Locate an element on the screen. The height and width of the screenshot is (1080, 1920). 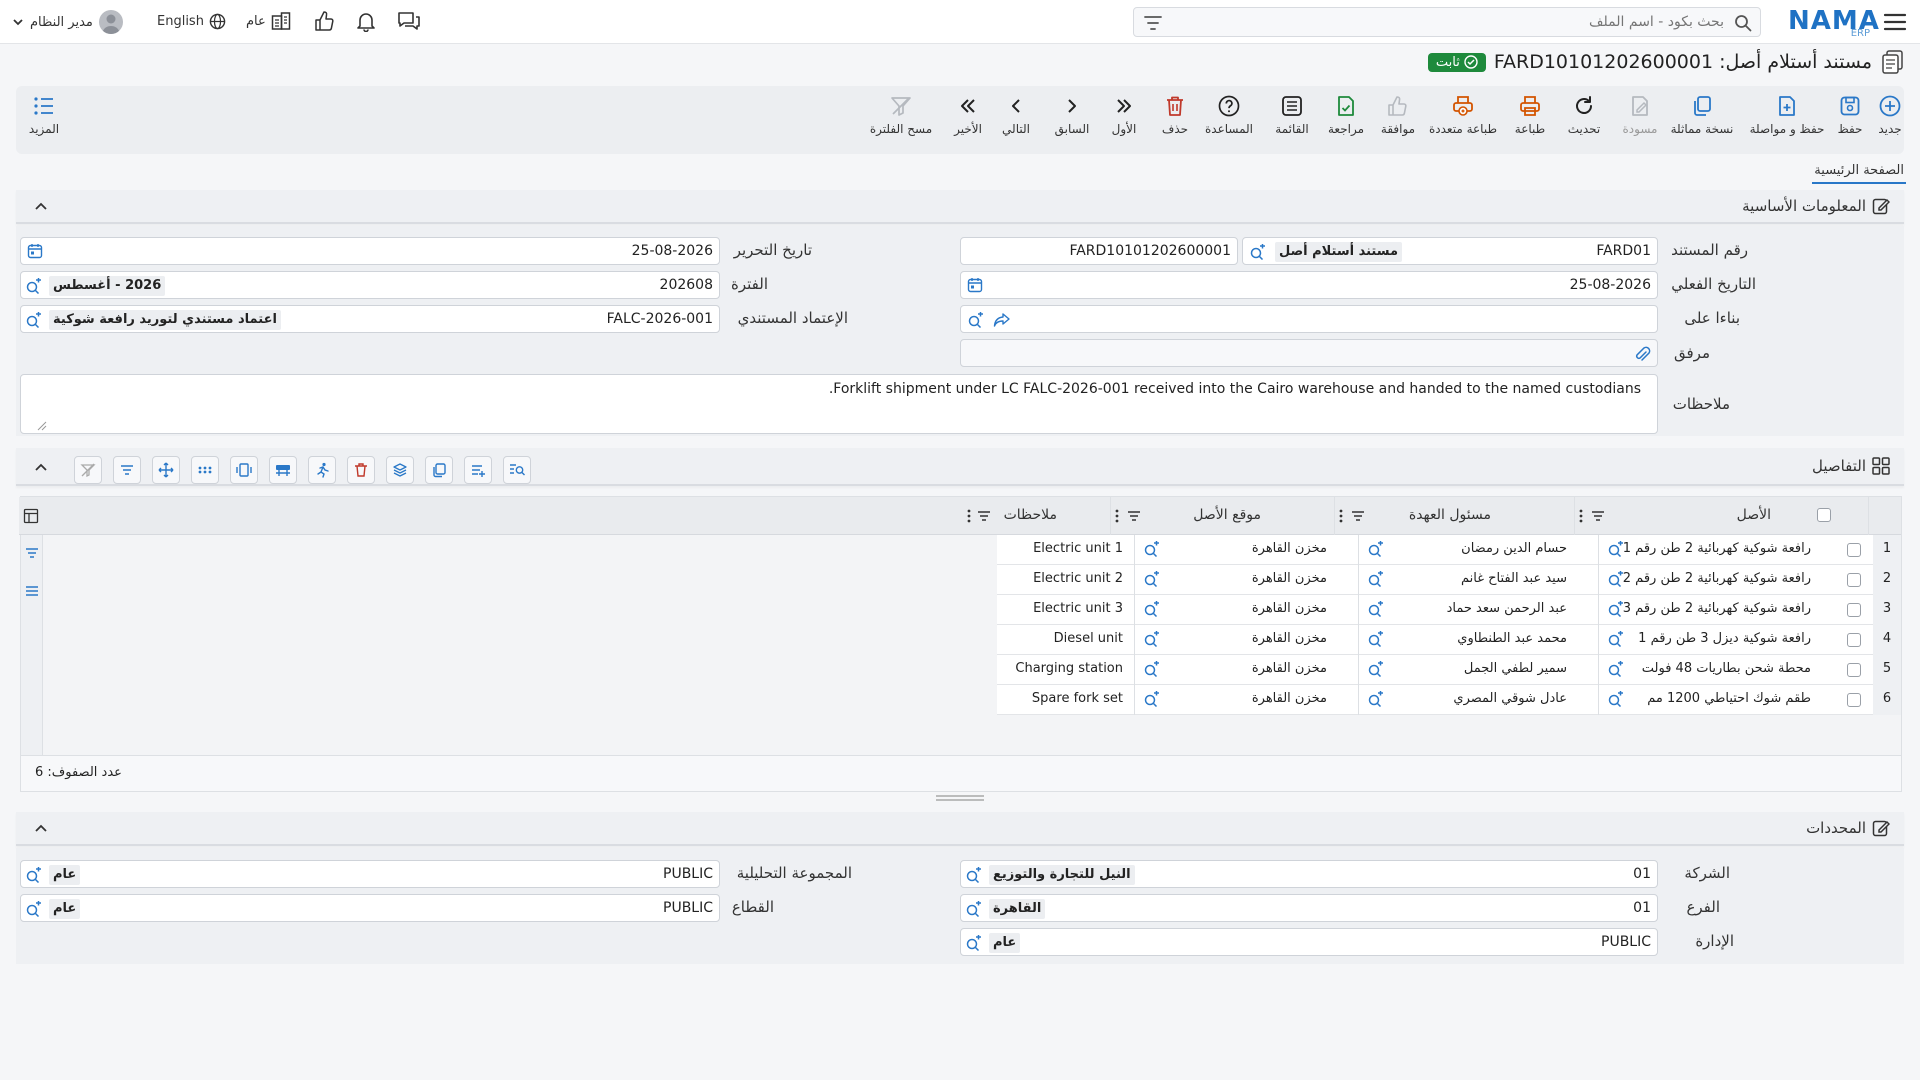
multi-print-button: طباعة متعددة is located at coordinates (1463, 121).